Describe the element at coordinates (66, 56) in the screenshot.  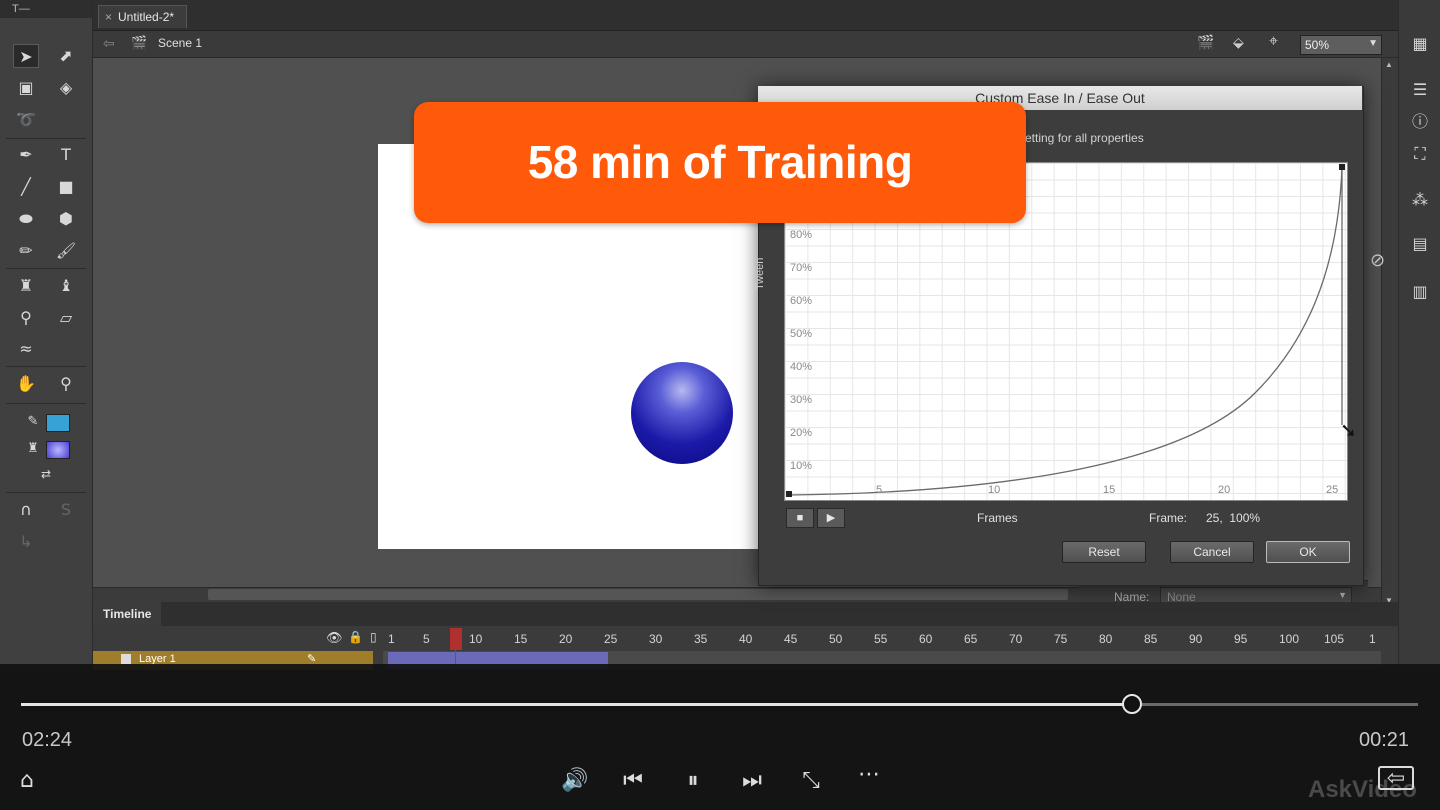
I see `subselection-tool-icon: ⬈` at that location.